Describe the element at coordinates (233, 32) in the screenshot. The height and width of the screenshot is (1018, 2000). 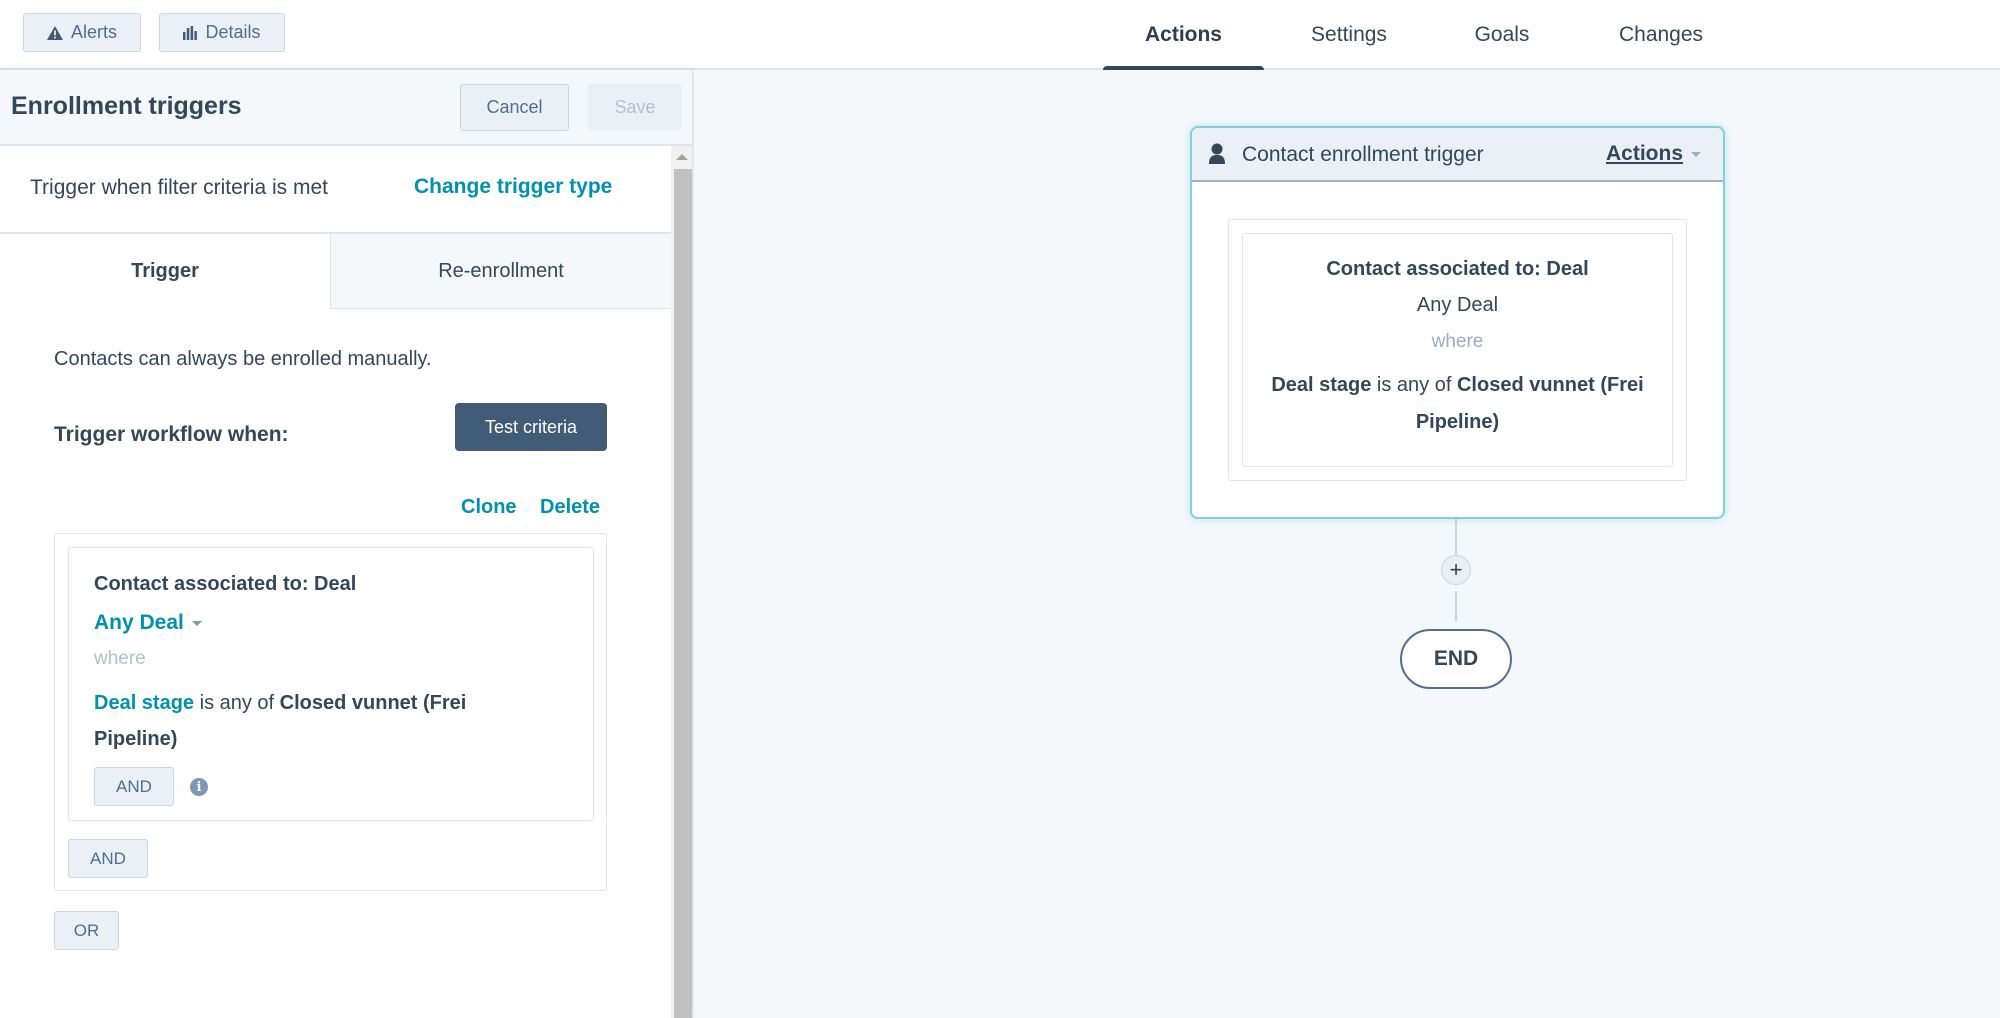
I see `details-label: Details` at that location.